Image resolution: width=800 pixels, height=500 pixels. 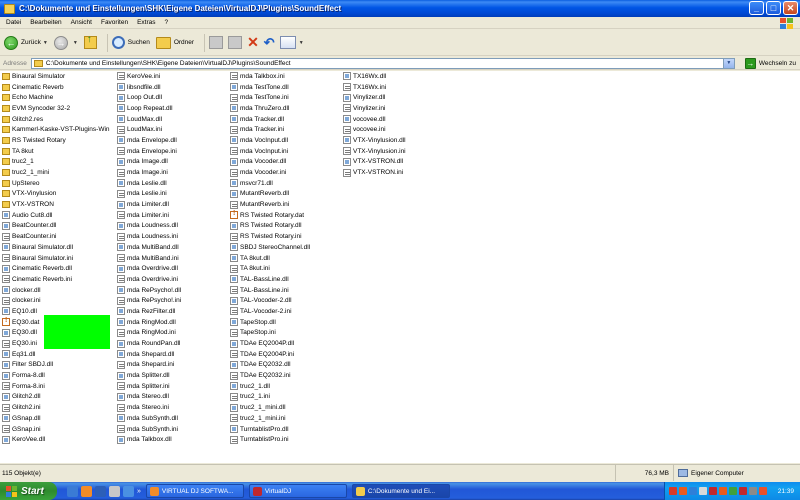 What do you see at coordinates (269, 183) in the screenshot?
I see `file-item: msvcr71.dll` at bounding box center [269, 183].